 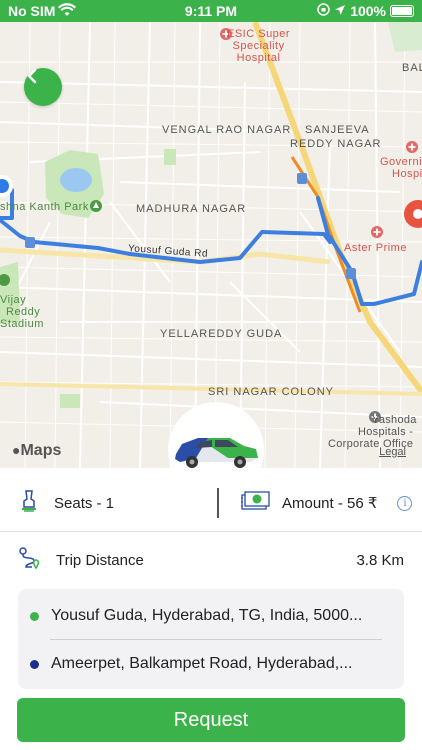 What do you see at coordinates (405, 503) in the screenshot?
I see `info-icon: i` at bounding box center [405, 503].